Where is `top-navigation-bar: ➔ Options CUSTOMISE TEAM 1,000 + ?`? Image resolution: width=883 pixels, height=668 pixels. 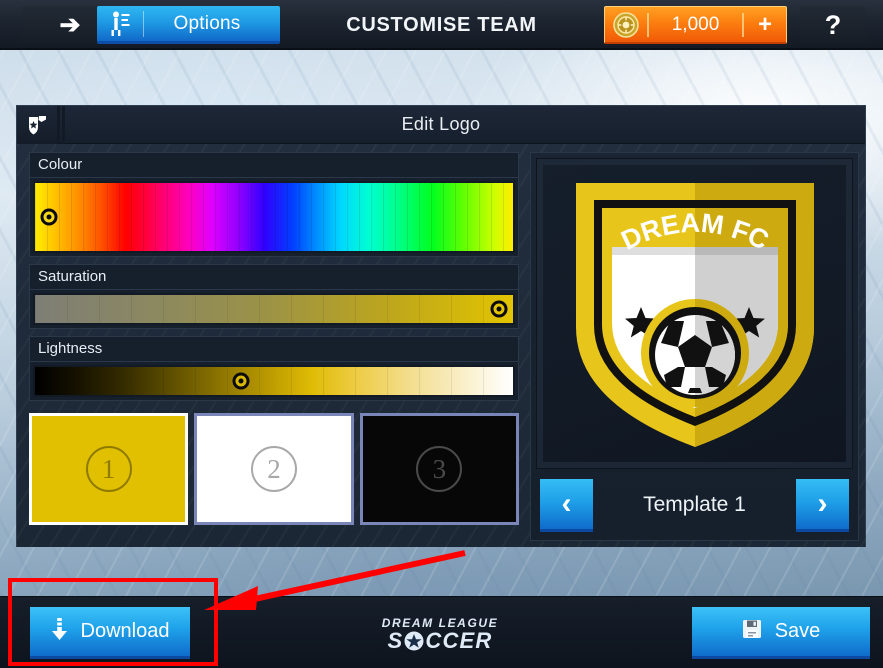 top-navigation-bar: ➔ Options CUSTOMISE TEAM 1,000 + ? is located at coordinates (441, 25).